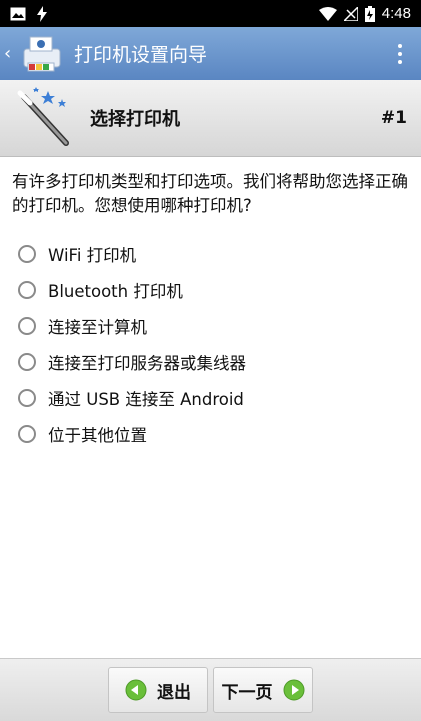 This screenshot has height=721, width=421. What do you see at coordinates (400, 54) in the screenshot?
I see `overflow-menu-icon` at bounding box center [400, 54].